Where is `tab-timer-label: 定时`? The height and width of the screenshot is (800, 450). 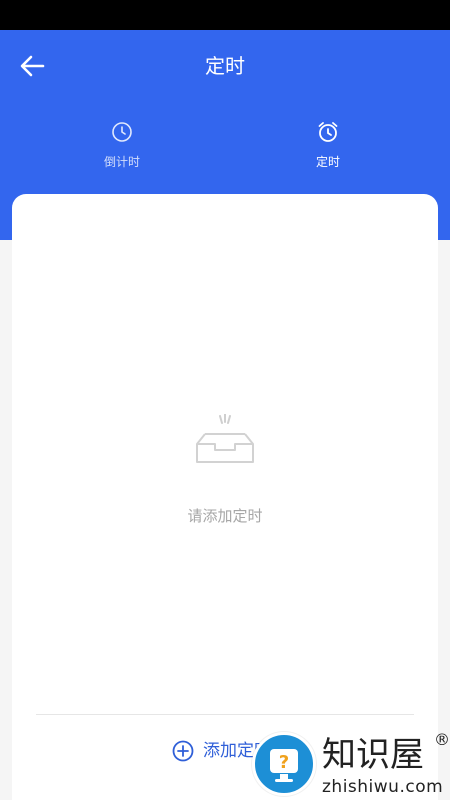 tab-timer-label: 定时 is located at coordinates (327, 162).